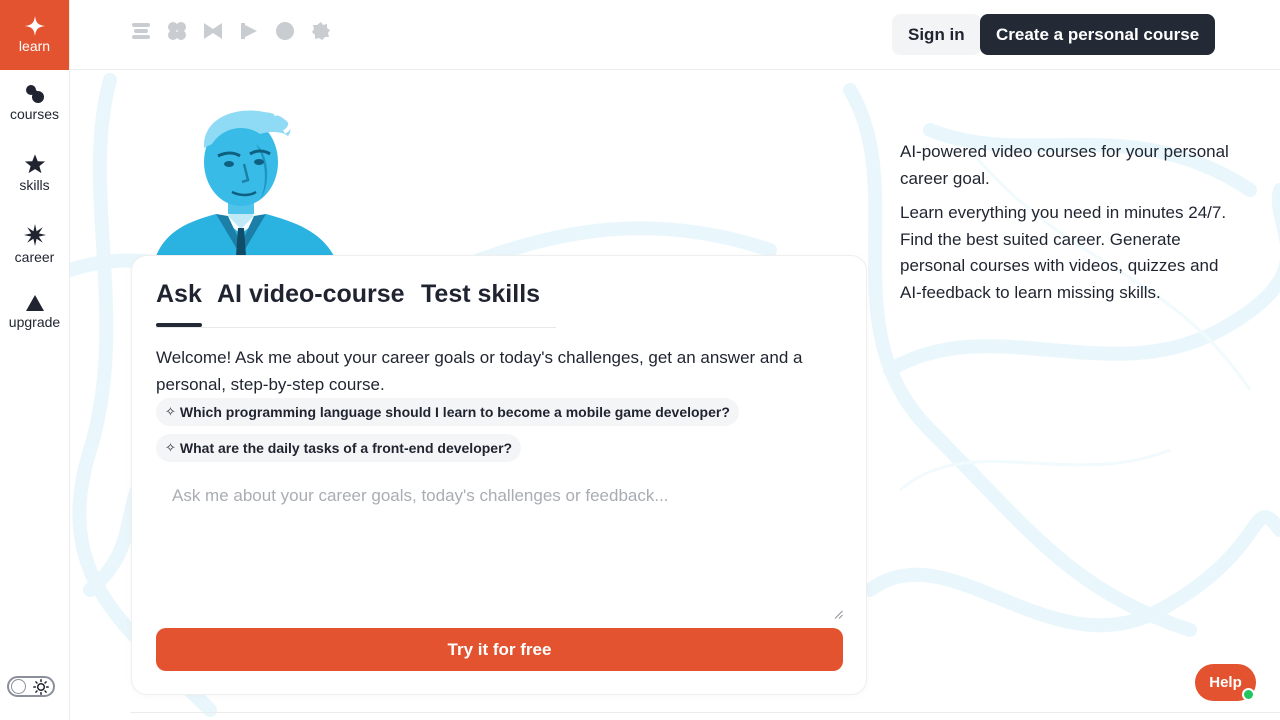 This screenshot has height=720, width=1280. Describe the element at coordinates (141, 31) in the screenshot. I see `logo-stack-icon` at that location.